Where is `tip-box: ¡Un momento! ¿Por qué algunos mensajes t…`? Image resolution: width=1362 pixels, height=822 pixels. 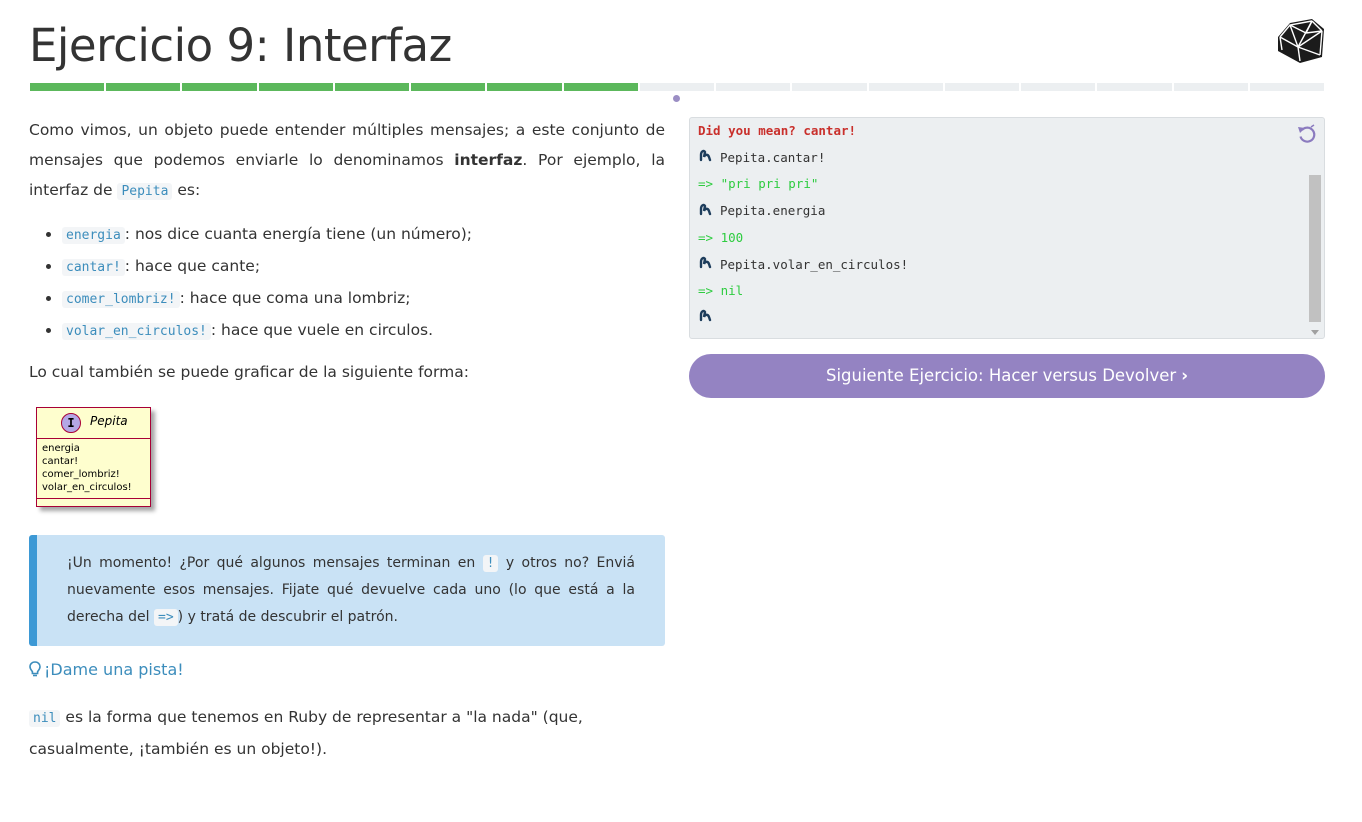
tip-box: ¡Un momento! ¿Por qué algunos mensajes t… is located at coordinates (347, 590).